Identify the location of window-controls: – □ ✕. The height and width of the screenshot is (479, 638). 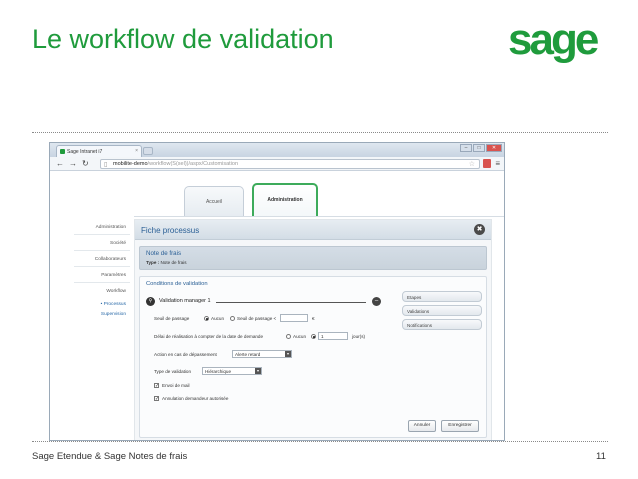
(481, 148).